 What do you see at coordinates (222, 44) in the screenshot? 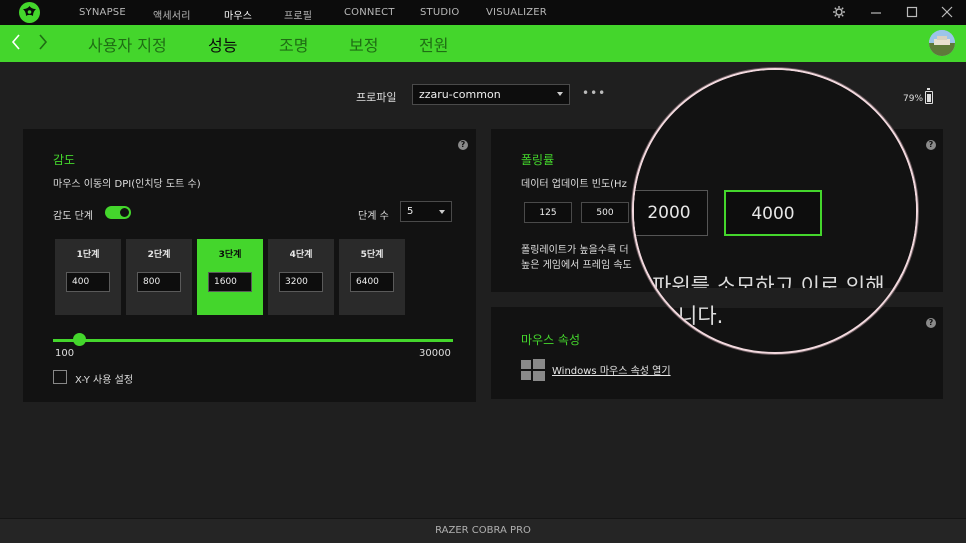
I see `tab-performance: 성능` at bounding box center [222, 44].